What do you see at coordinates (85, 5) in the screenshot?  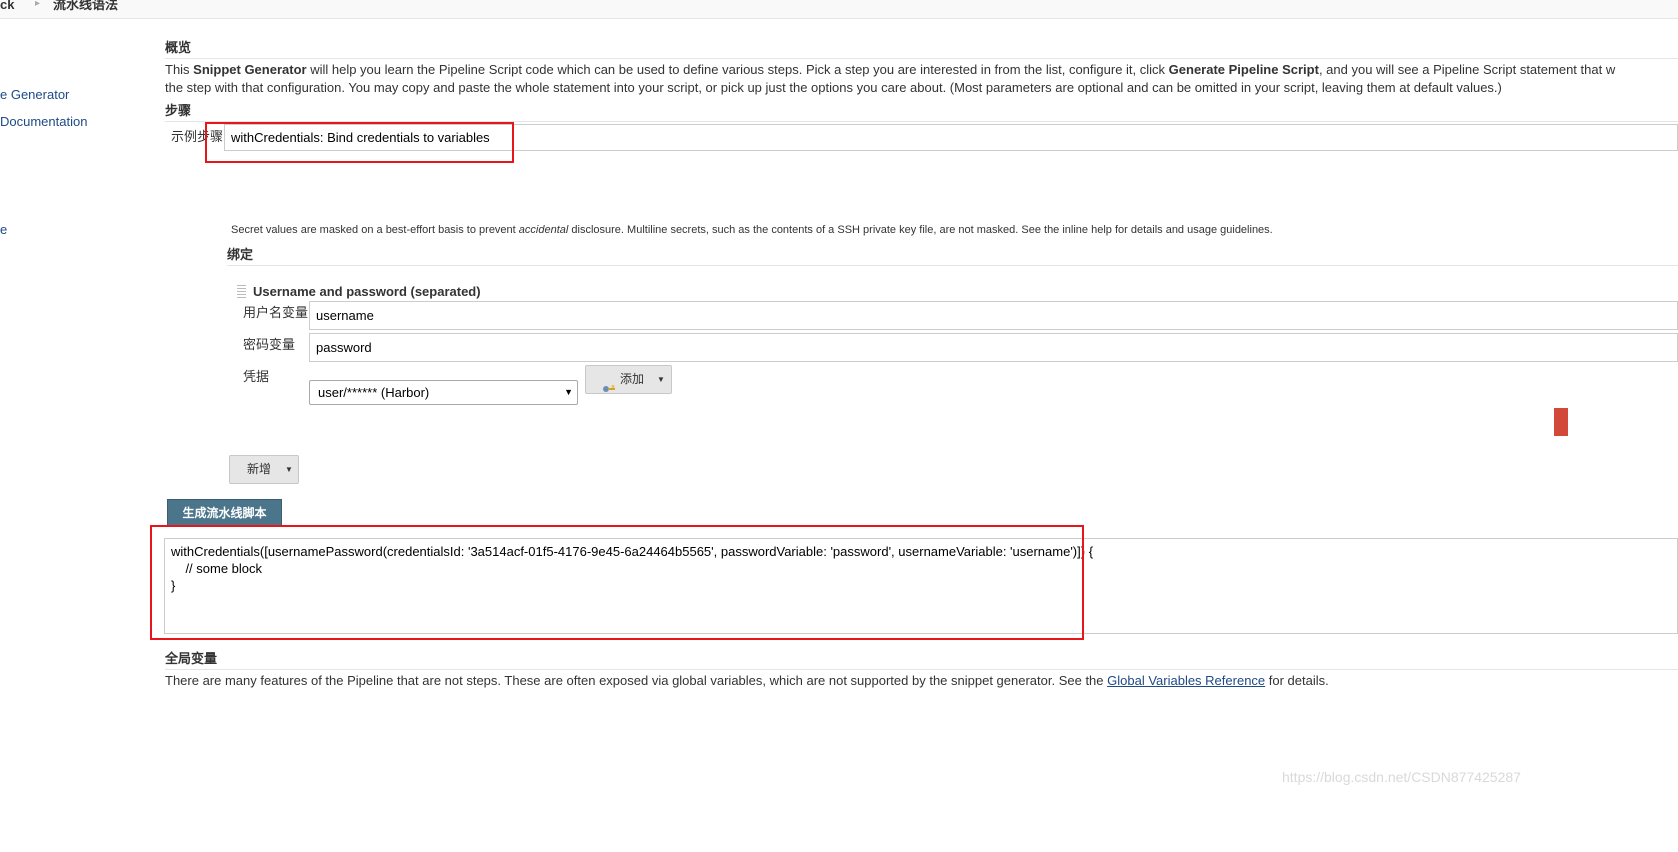 I see `breadcrumb-item-pipeline-syntax: 流水线语法` at bounding box center [85, 5].